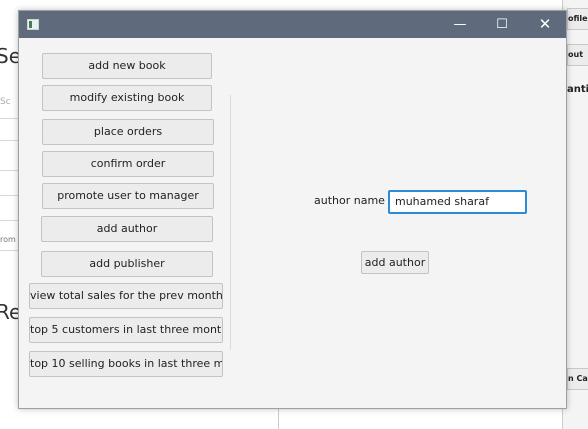 This screenshot has width=588, height=429. I want to click on background-cart-button: n Car, so click(577, 379).